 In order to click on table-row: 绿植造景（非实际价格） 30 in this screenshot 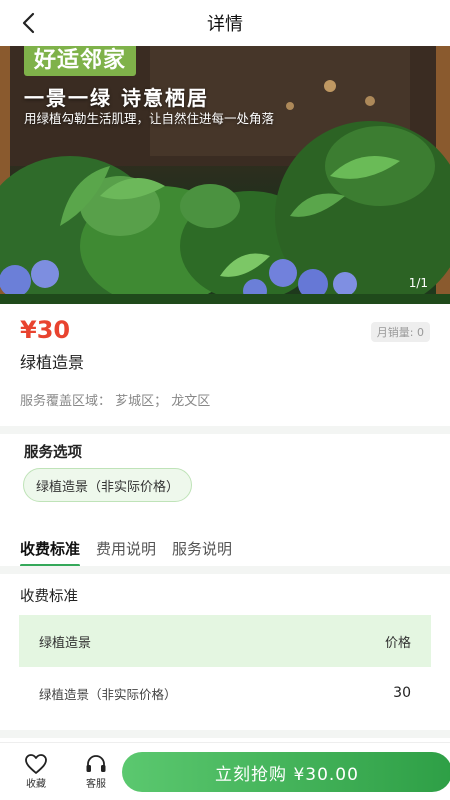, I will do `click(225, 693)`.